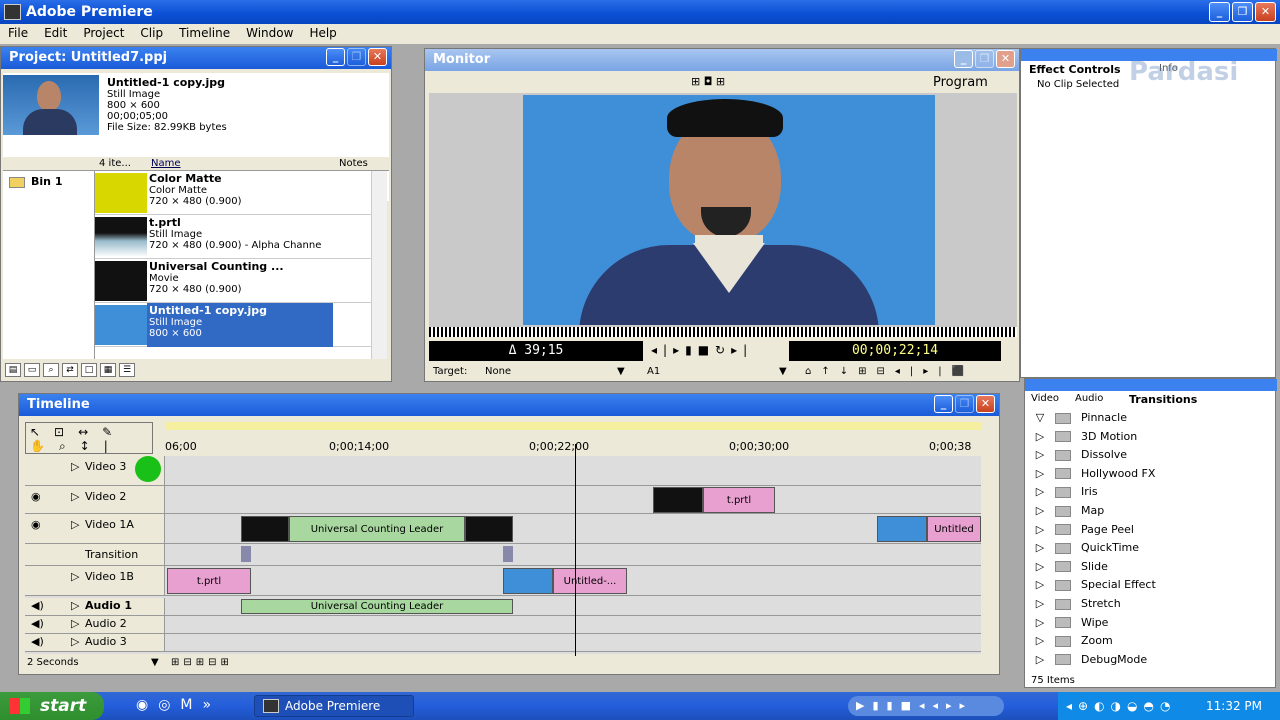 This screenshot has width=1280, height=720. What do you see at coordinates (1219, 12) in the screenshot?
I see `minimize-button: _` at bounding box center [1219, 12].